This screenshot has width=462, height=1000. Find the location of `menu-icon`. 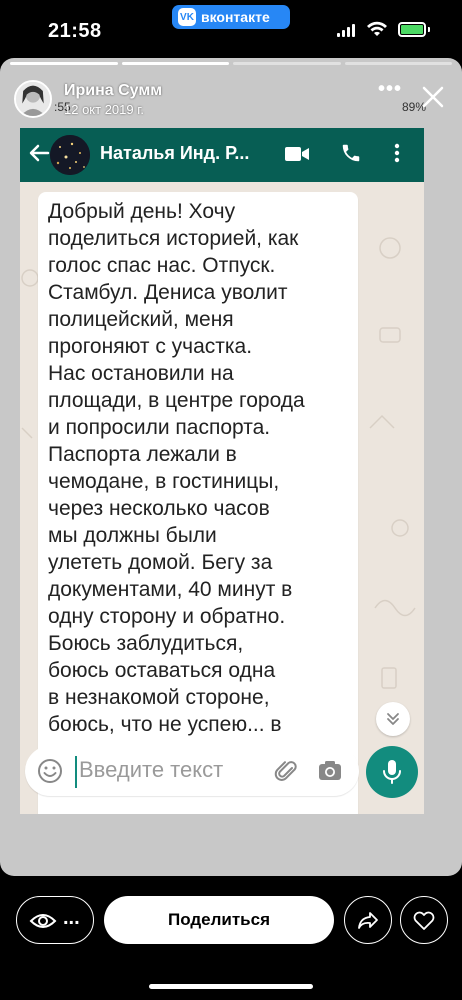

menu-icon is located at coordinates (397, 153).